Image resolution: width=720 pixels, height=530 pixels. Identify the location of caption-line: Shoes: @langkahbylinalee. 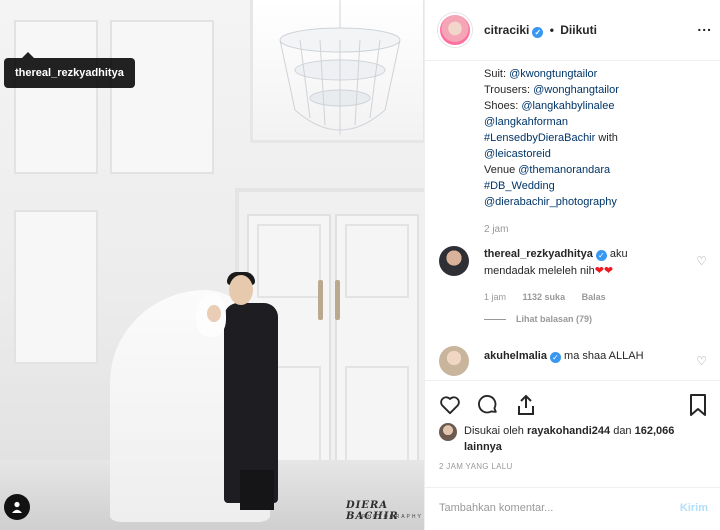
(549, 106).